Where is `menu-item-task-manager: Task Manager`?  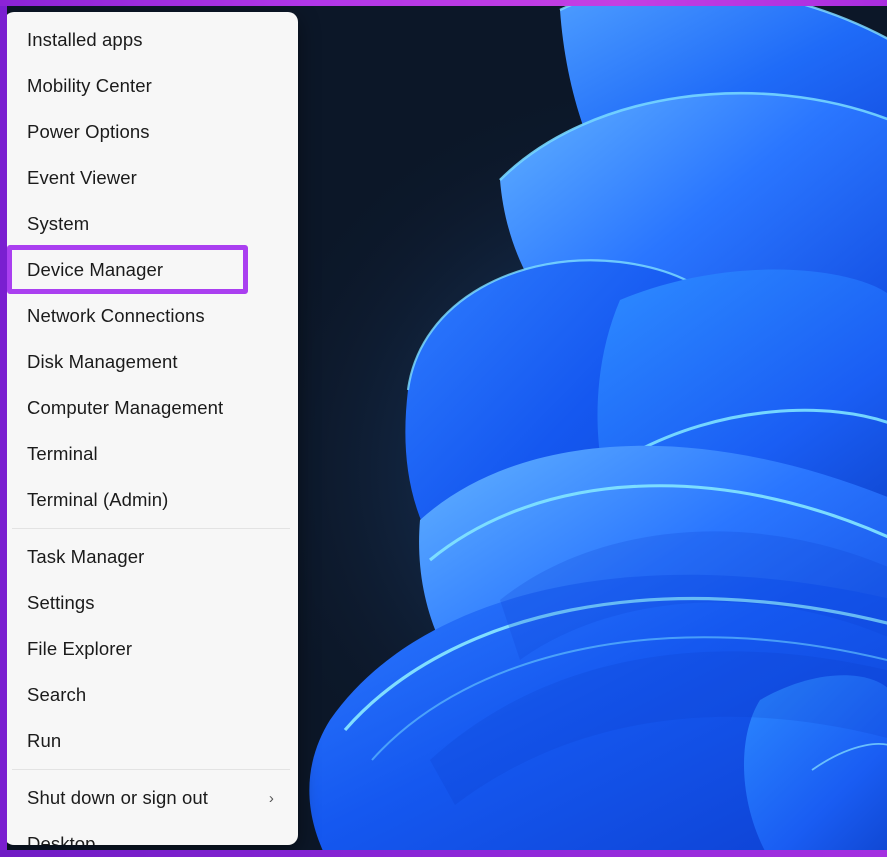
menu-item-task-manager: Task Manager is located at coordinates (151, 557).